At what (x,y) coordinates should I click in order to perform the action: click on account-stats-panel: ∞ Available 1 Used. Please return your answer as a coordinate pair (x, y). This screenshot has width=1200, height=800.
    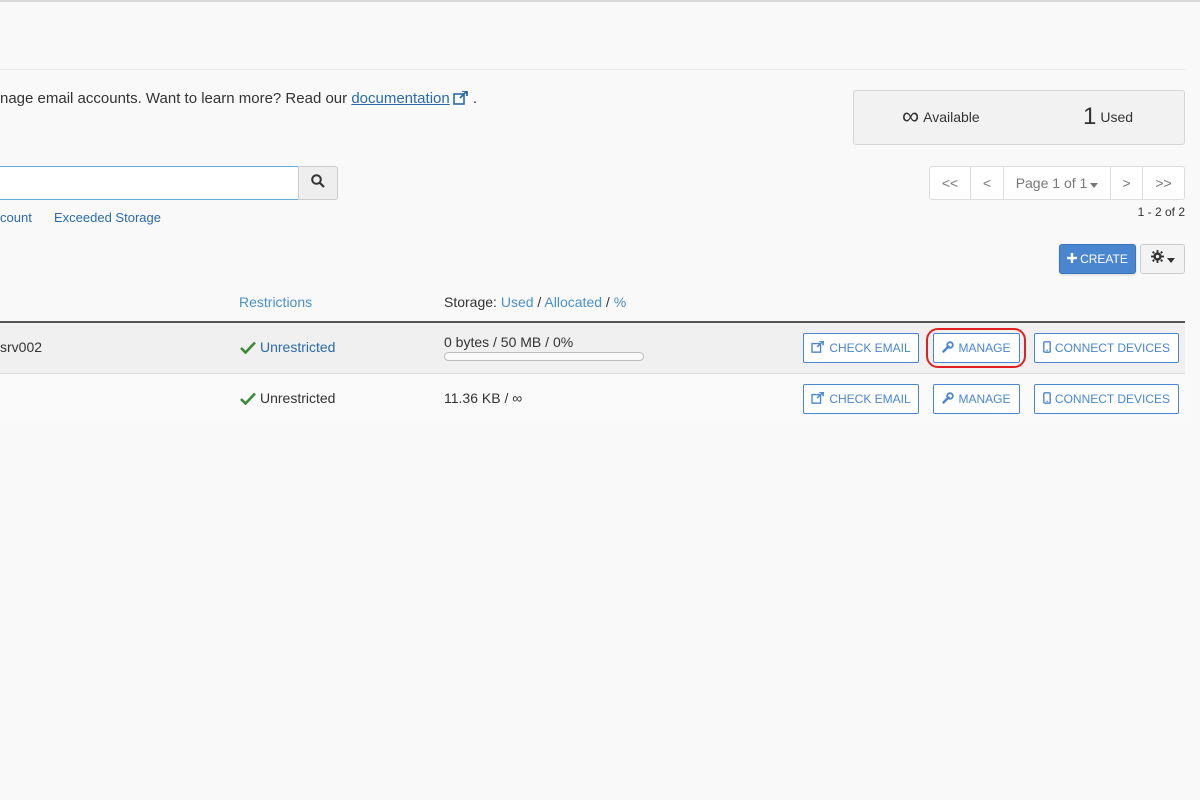
    Looking at the image, I should click on (1019, 117).